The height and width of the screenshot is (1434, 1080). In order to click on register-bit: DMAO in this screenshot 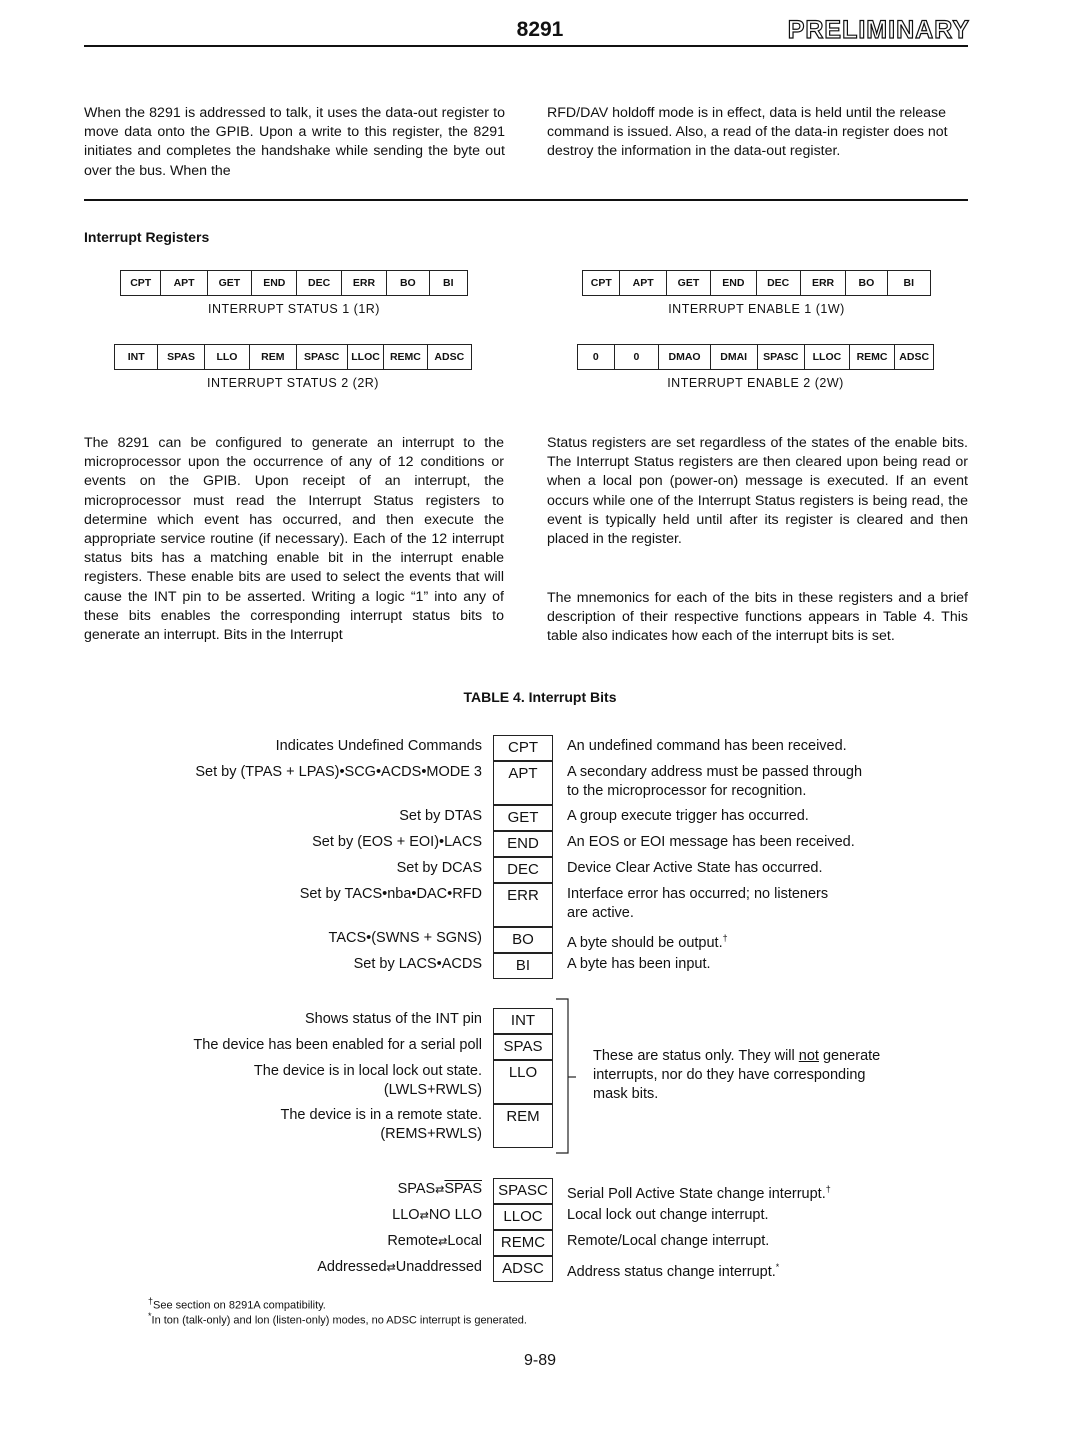, I will do `click(684, 357)`.